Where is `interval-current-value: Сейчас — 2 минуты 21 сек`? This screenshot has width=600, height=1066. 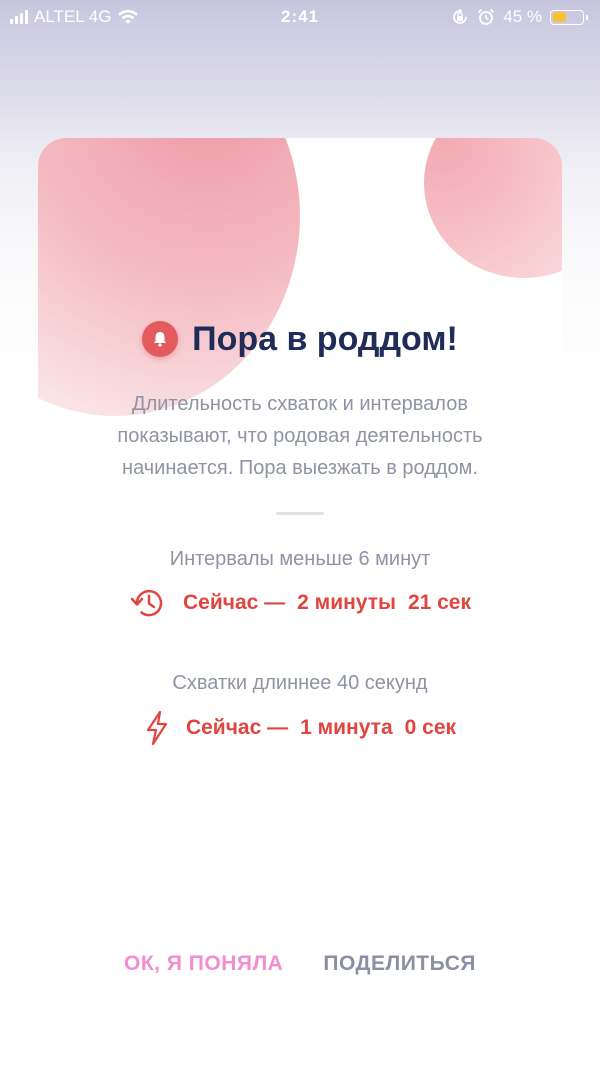 interval-current-value: Сейчас — 2 минуты 21 сек is located at coordinates (300, 603).